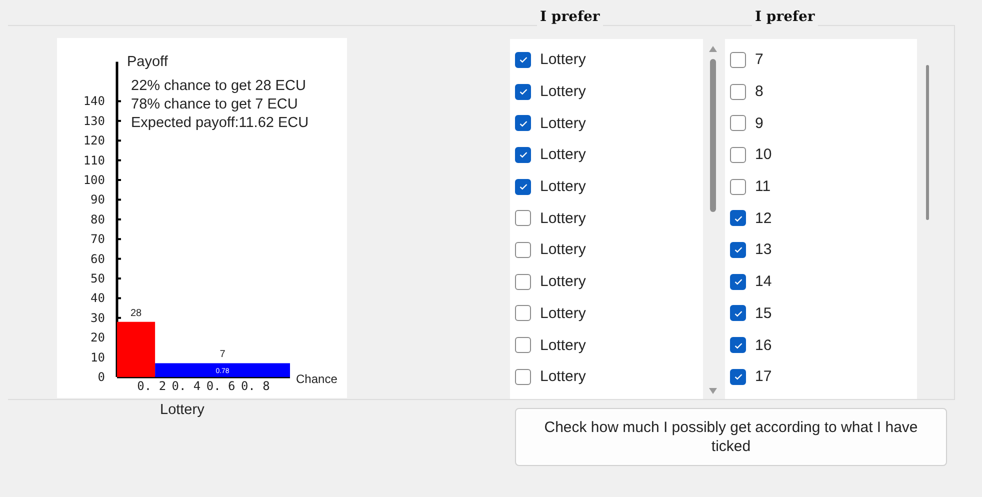 This screenshot has width=982, height=497. What do you see at coordinates (182, 410) in the screenshot?
I see `chart-caption: Lottery` at bounding box center [182, 410].